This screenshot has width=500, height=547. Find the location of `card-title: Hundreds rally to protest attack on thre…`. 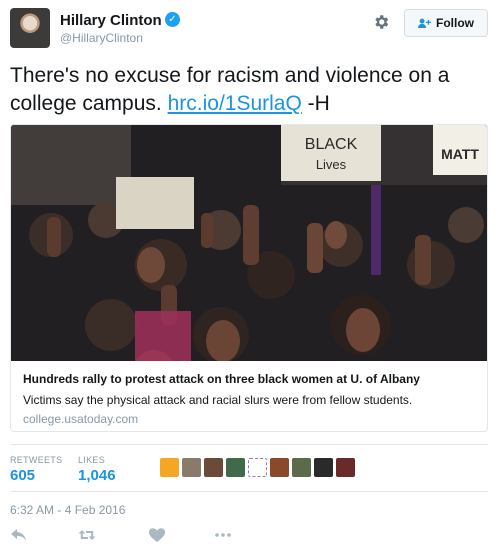

card-title: Hundreds rally to protest attack on thre… is located at coordinates (249, 379).